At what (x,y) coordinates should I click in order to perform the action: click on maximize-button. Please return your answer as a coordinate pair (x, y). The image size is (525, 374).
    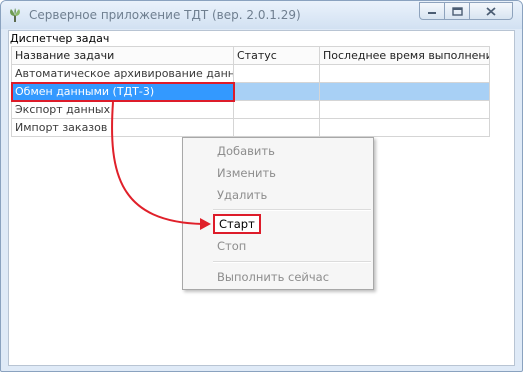
    Looking at the image, I should click on (457, 11).